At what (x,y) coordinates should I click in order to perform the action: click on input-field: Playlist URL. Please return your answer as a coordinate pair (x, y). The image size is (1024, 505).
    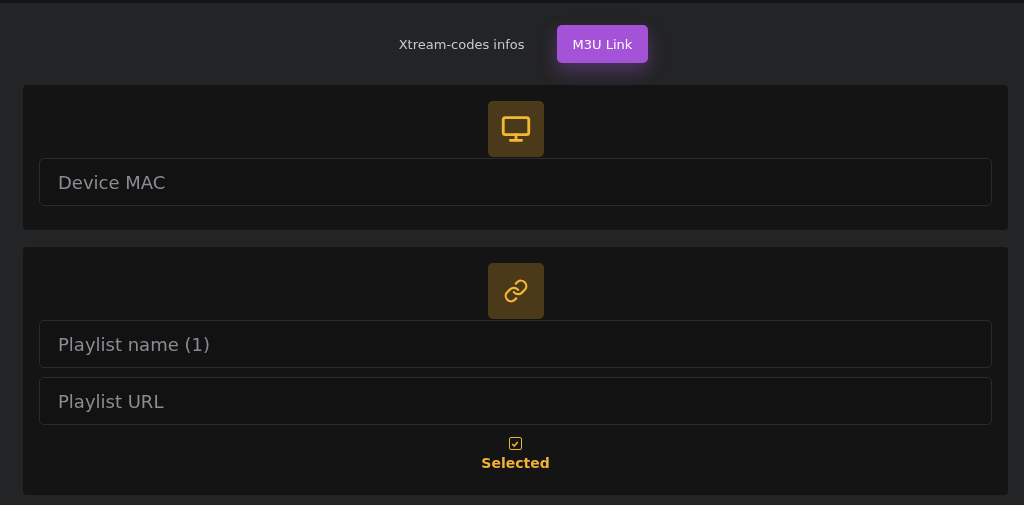
    Looking at the image, I should click on (515, 401).